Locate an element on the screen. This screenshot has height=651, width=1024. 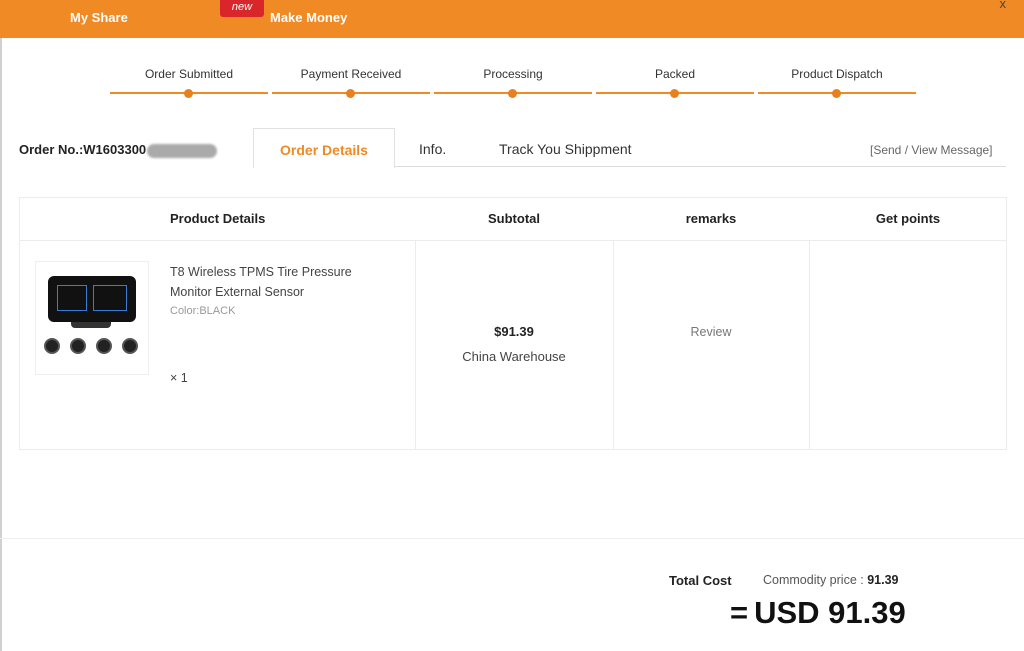
header-subtotal: Subtotal is located at coordinates (514, 218).